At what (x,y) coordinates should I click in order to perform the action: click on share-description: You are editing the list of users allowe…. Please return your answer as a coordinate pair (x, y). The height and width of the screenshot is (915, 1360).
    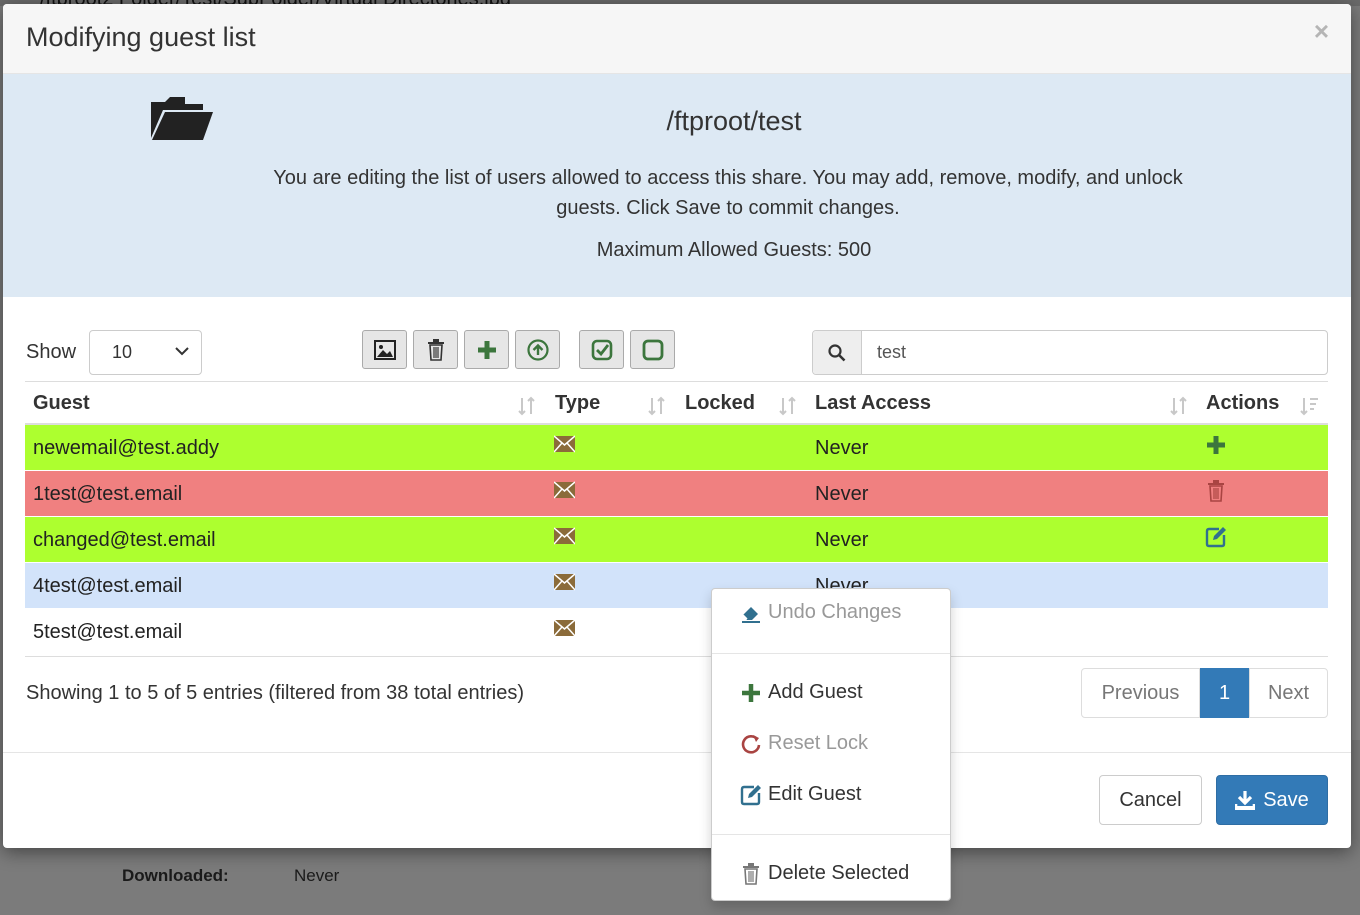
    Looking at the image, I should click on (728, 193).